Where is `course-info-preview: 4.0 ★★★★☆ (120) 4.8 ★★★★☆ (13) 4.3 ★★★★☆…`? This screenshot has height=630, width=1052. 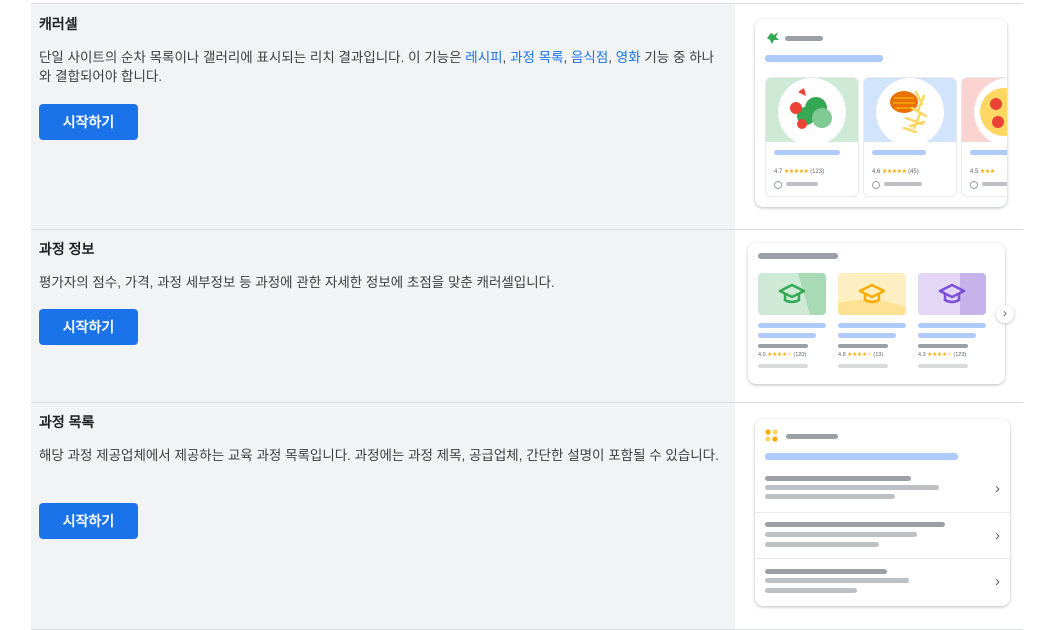 course-info-preview: 4.0 ★★★★☆ (120) 4.8 ★★★★☆ (13) 4.3 ★★★★☆… is located at coordinates (879, 316).